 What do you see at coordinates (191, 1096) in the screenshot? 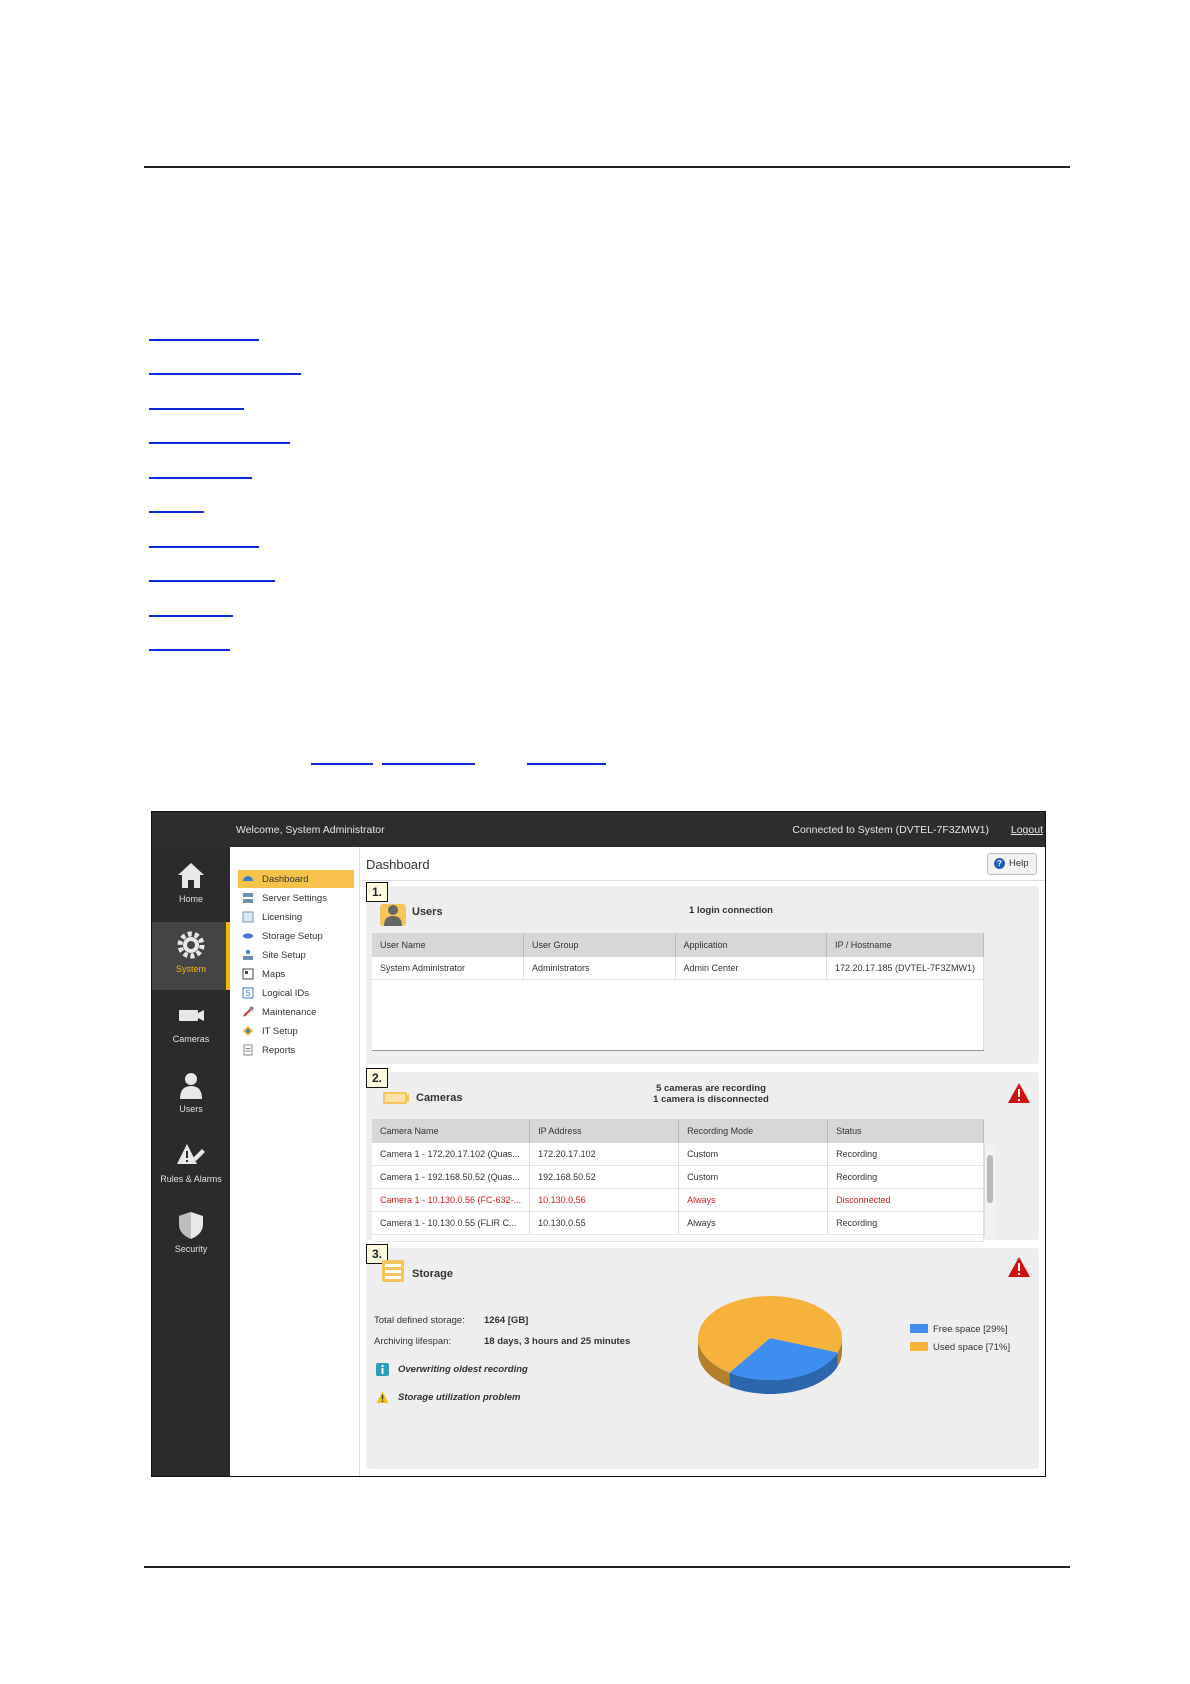
I see `nav-users: Users` at bounding box center [191, 1096].